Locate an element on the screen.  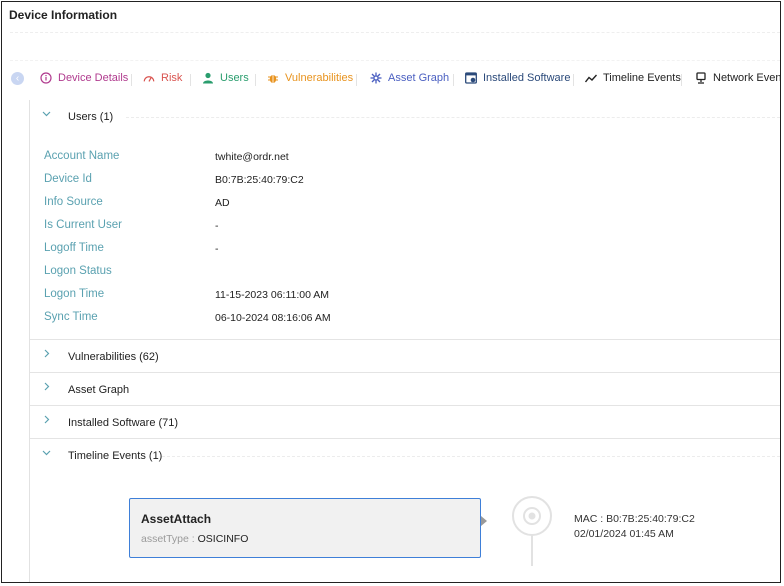
tab-asset-graph: Asset Graph is located at coordinates (409, 78).